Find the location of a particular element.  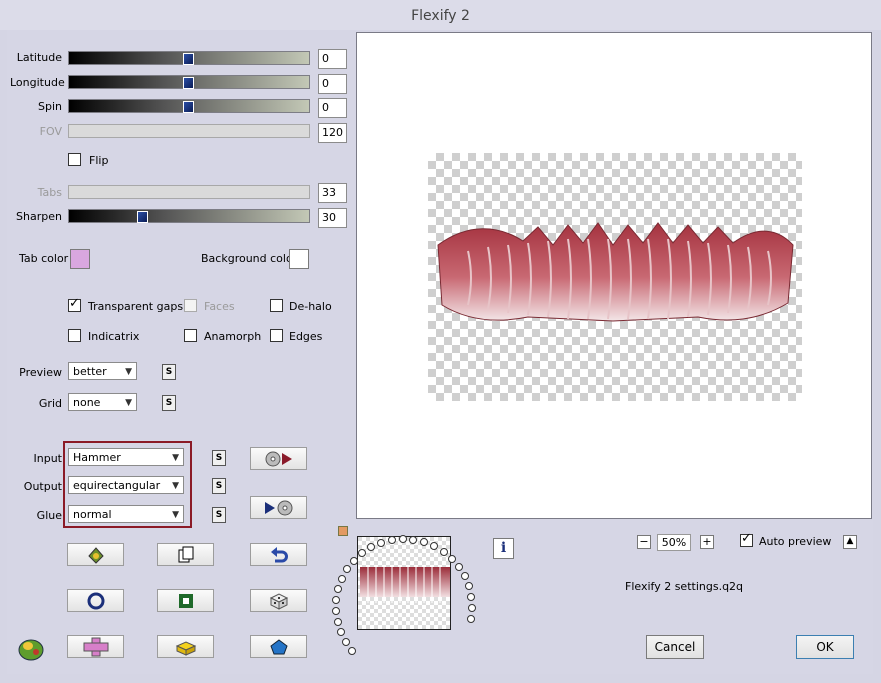

output-label: Output is located at coordinates (42, 486).